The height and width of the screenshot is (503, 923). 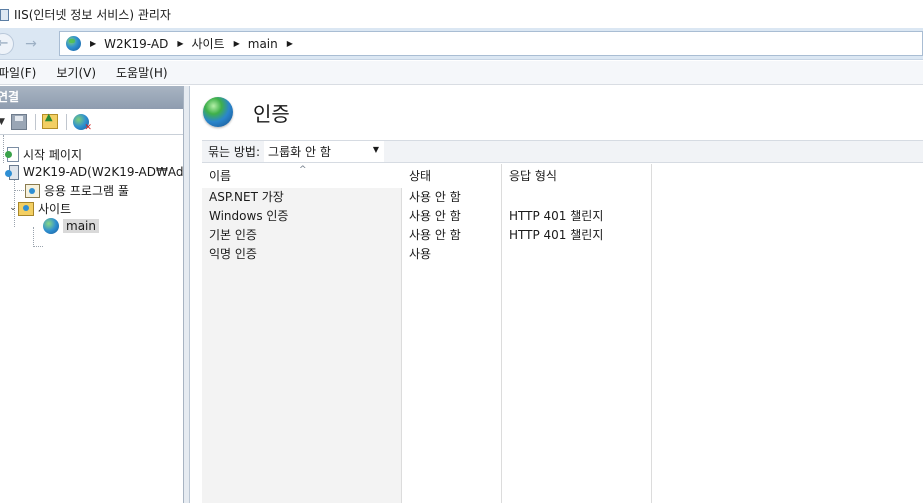 I want to click on dropdown-chevron-icon: ▼, so click(x=2, y=122).